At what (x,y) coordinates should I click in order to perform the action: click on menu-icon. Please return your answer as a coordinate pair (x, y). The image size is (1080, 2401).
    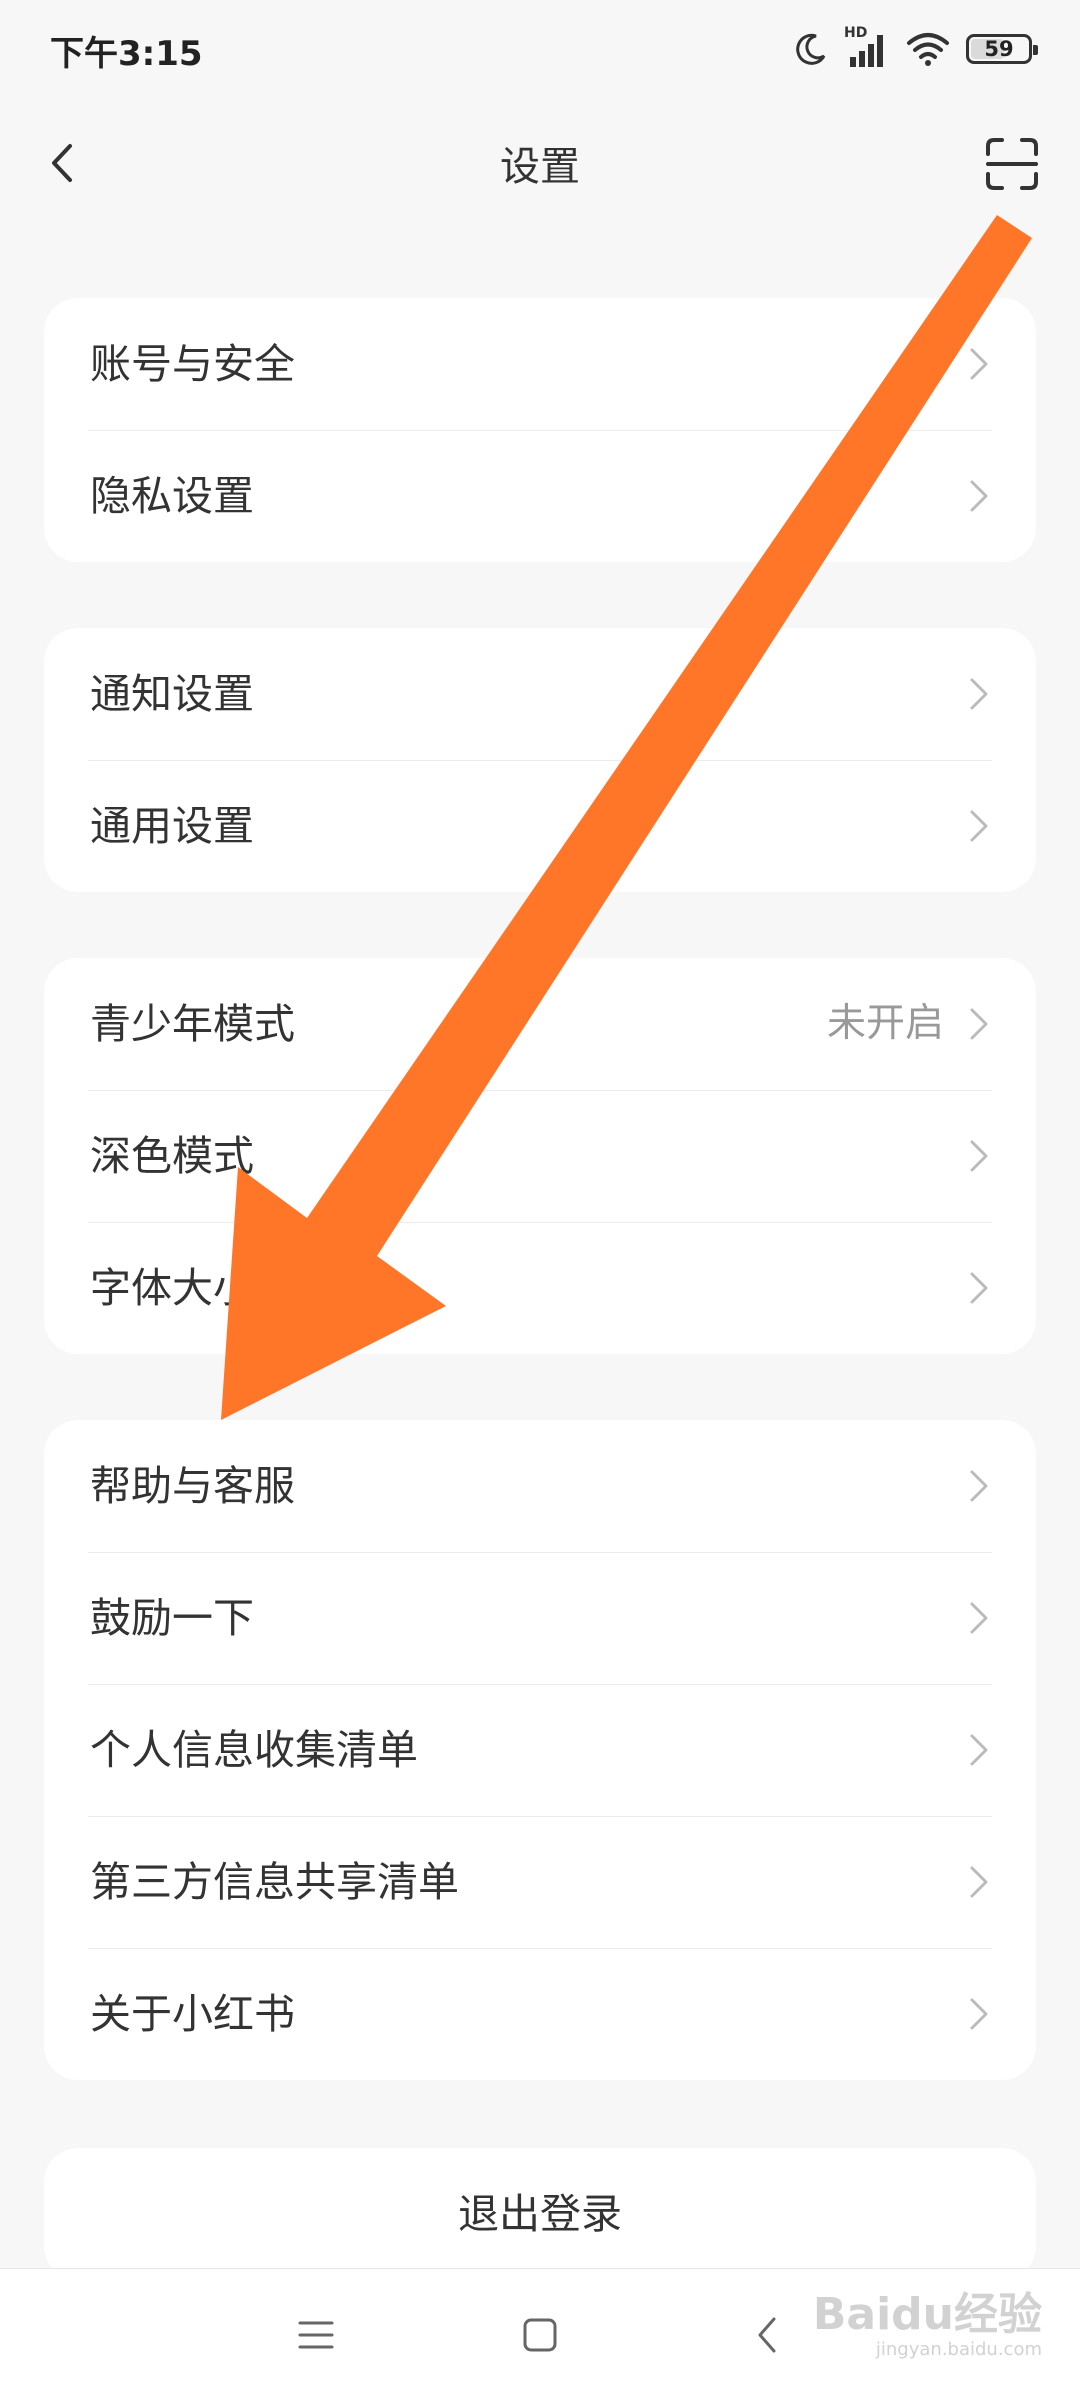
    Looking at the image, I should click on (316, 2335).